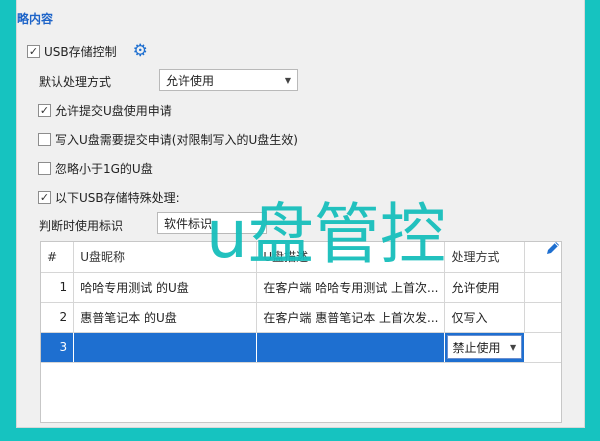 Image resolution: width=600 pixels, height=441 pixels. I want to click on option-label: 忽略小于1G的U盘, so click(104, 169).